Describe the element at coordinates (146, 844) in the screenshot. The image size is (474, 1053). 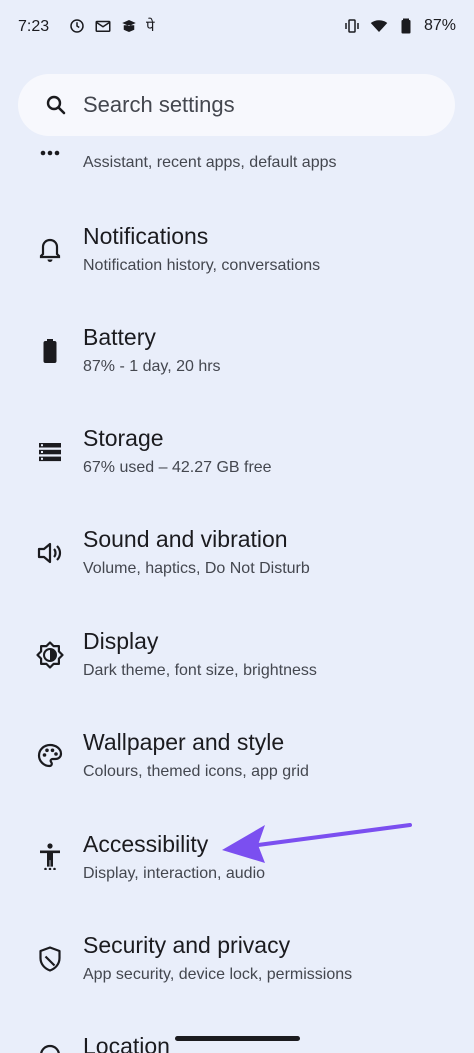
I see `settings-item-title: Accessibility` at that location.